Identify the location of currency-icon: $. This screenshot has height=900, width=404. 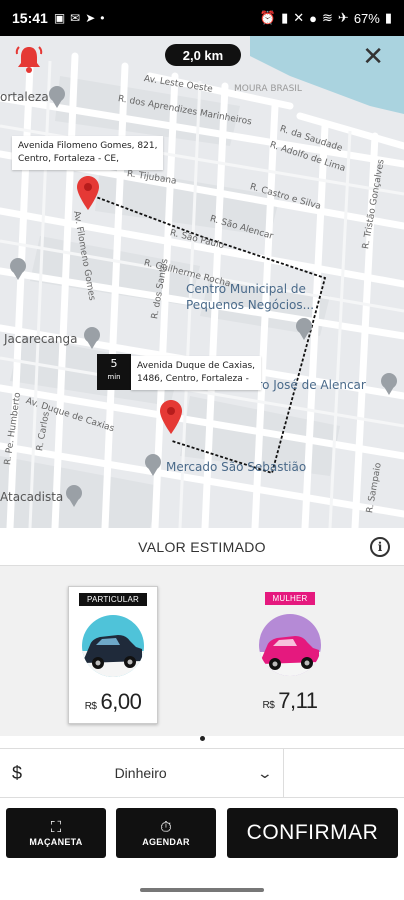
(17, 772).